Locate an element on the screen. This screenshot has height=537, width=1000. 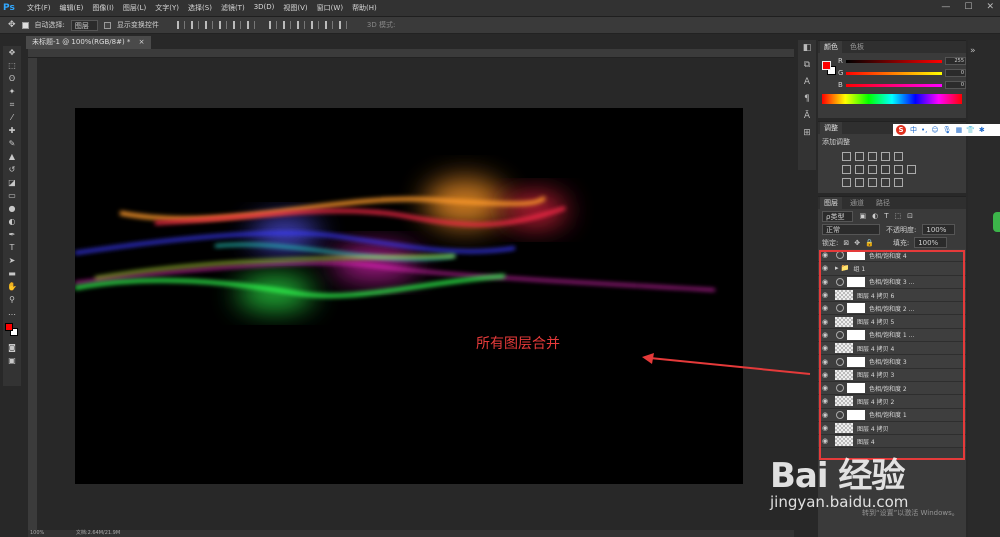
color-spectrum is located at coordinates (892, 99).